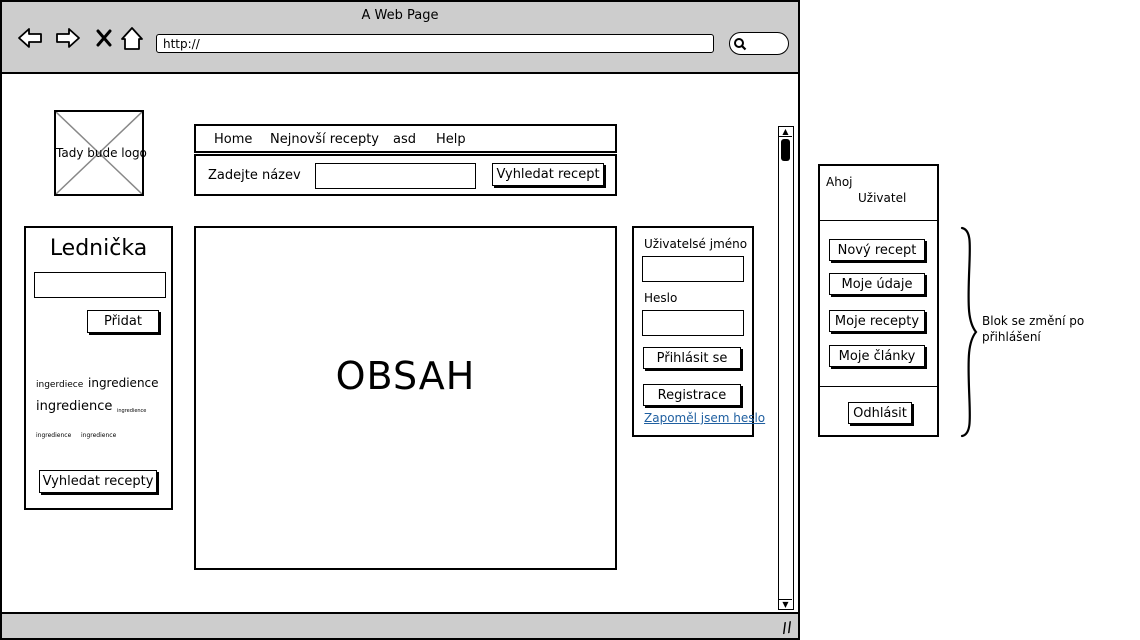 The width and height of the screenshot is (1140, 640). What do you see at coordinates (59, 385) in the screenshot?
I see `ingredient-tag: ingerdiece` at bounding box center [59, 385].